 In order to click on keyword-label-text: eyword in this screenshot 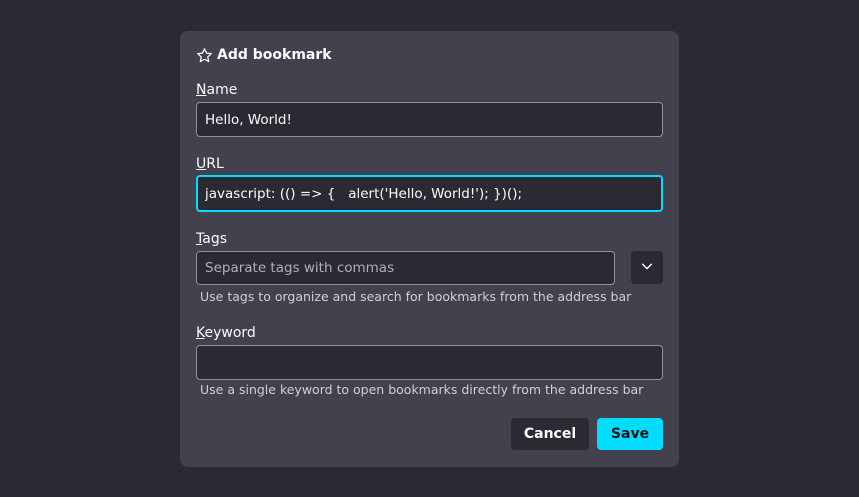, I will do `click(230, 333)`.